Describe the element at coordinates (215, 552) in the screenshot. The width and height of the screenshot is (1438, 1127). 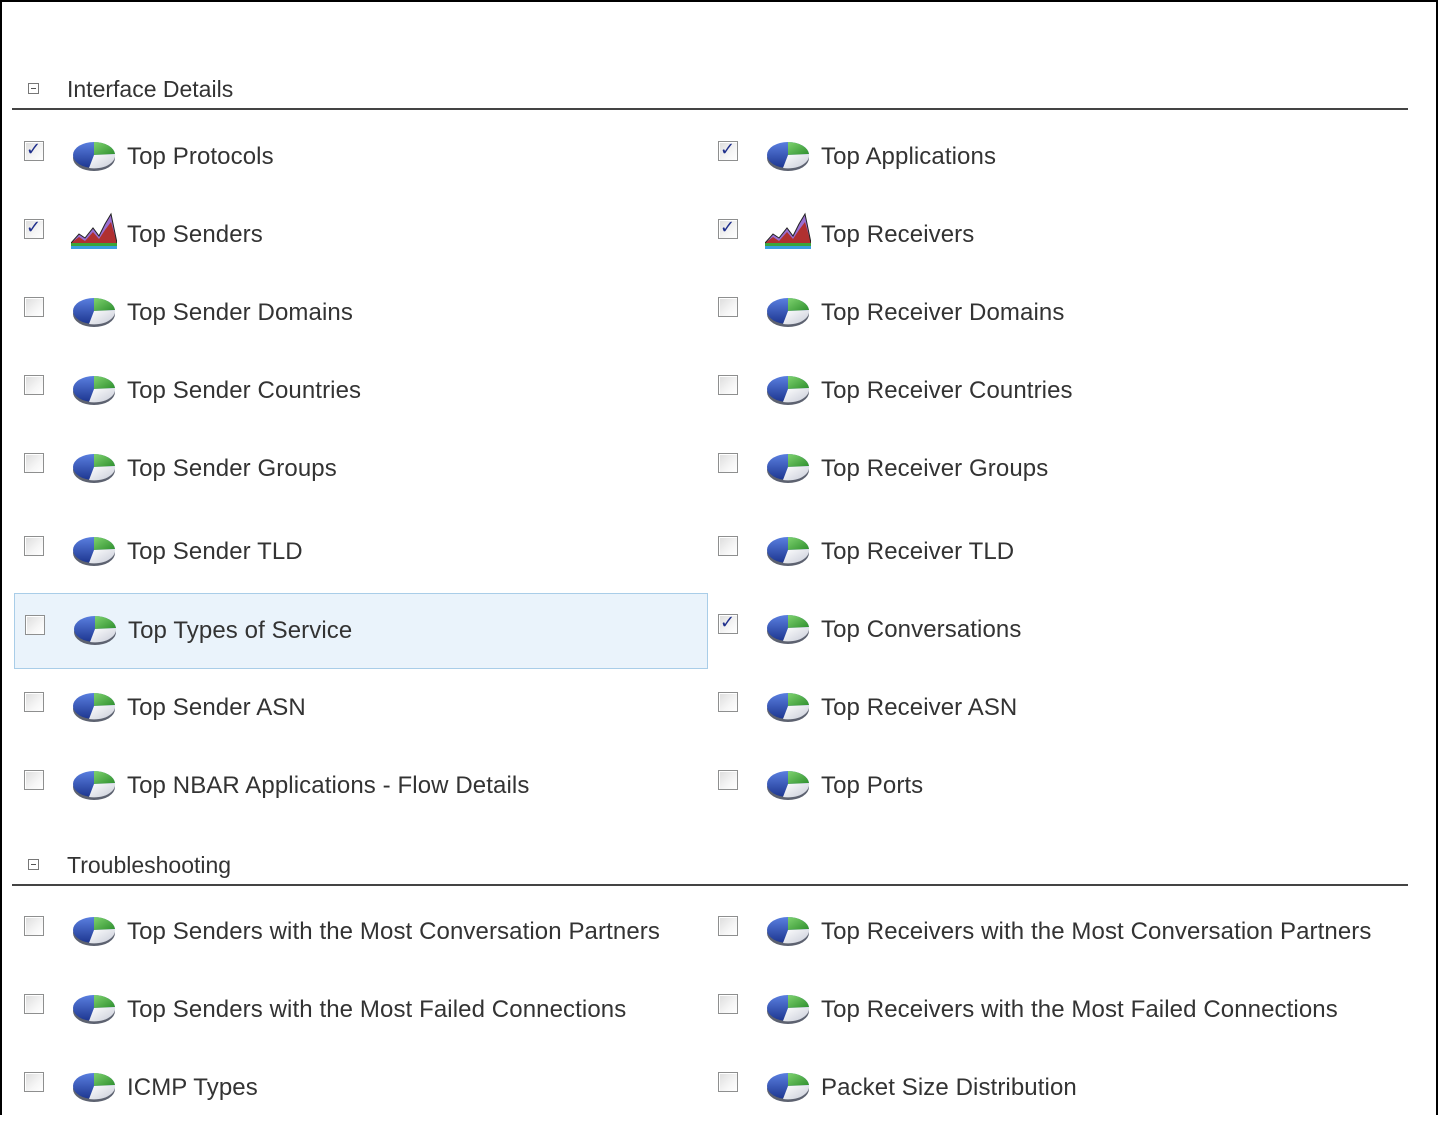
I see `report-option-label: Top Sender TLD` at that location.